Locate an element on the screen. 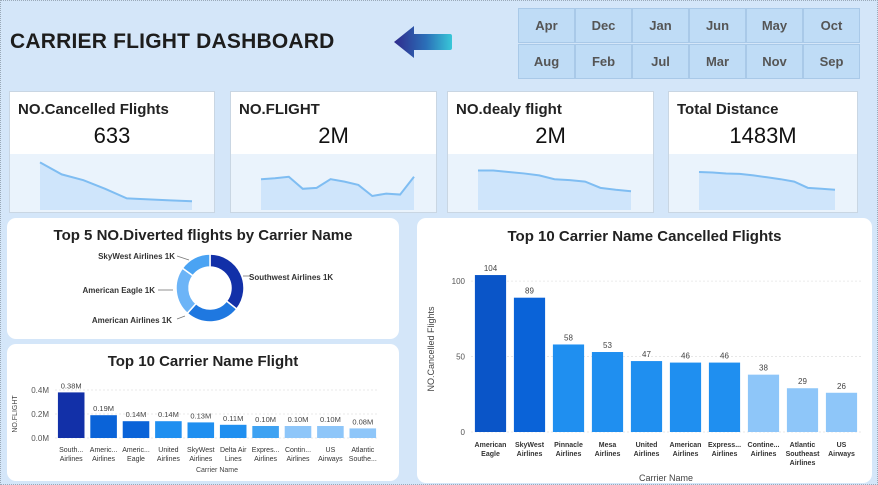  bar-value-label: 58 is located at coordinates (568, 337).